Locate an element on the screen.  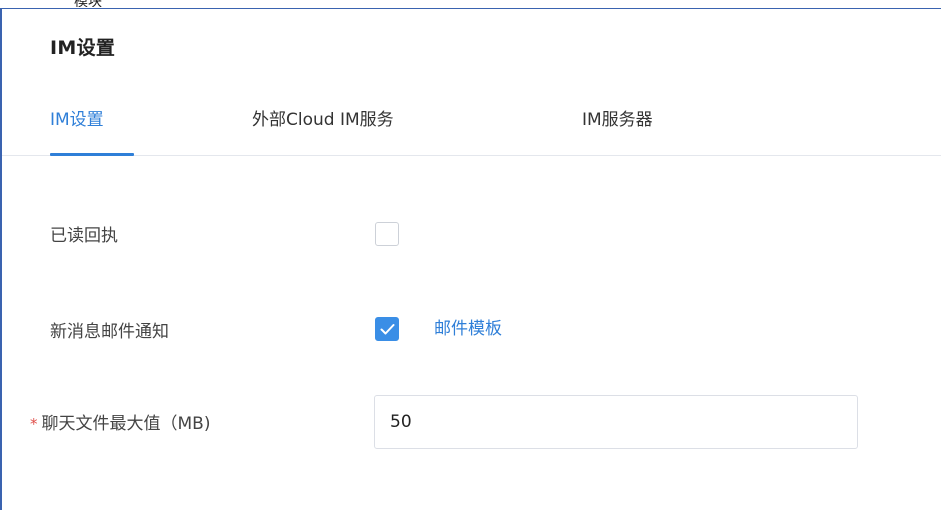
max-file-size-label-row: * 聊天文件最大值（MB) is located at coordinates (120, 421).